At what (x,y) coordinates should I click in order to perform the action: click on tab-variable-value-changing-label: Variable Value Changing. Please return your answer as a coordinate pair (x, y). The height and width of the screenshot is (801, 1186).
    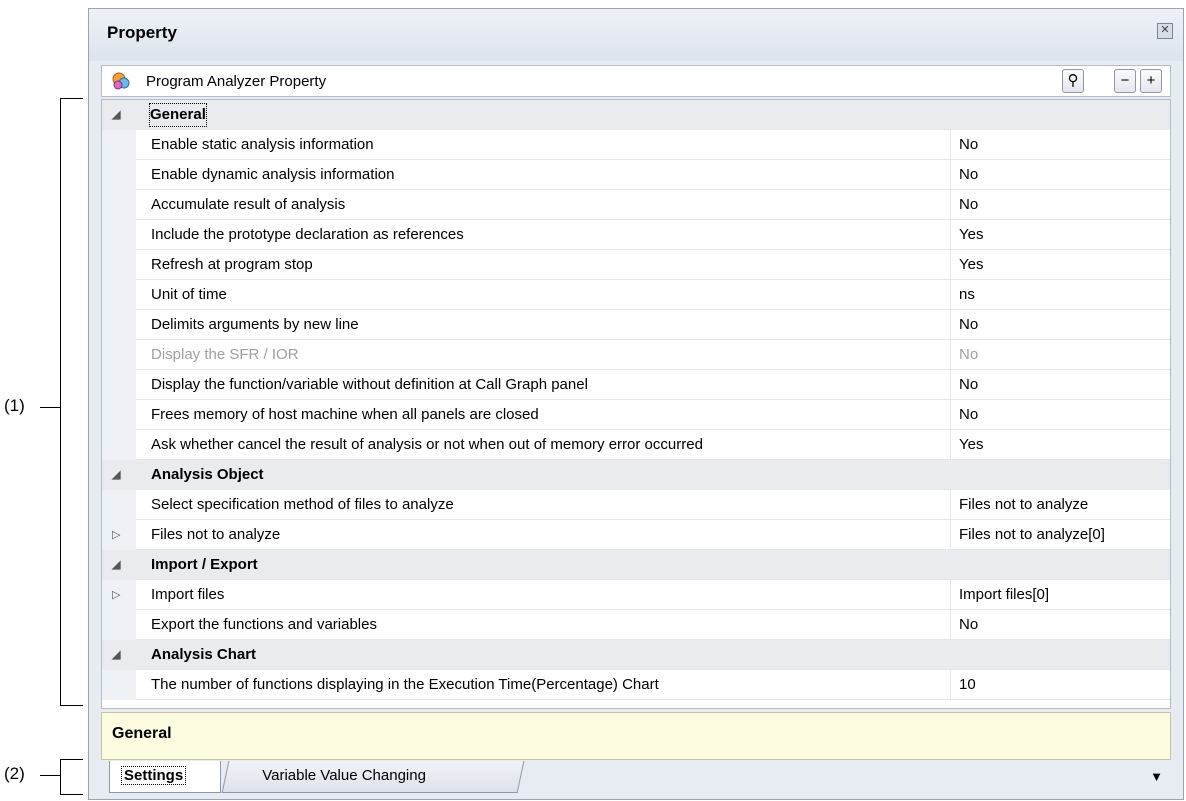
    Looking at the image, I should click on (344, 775).